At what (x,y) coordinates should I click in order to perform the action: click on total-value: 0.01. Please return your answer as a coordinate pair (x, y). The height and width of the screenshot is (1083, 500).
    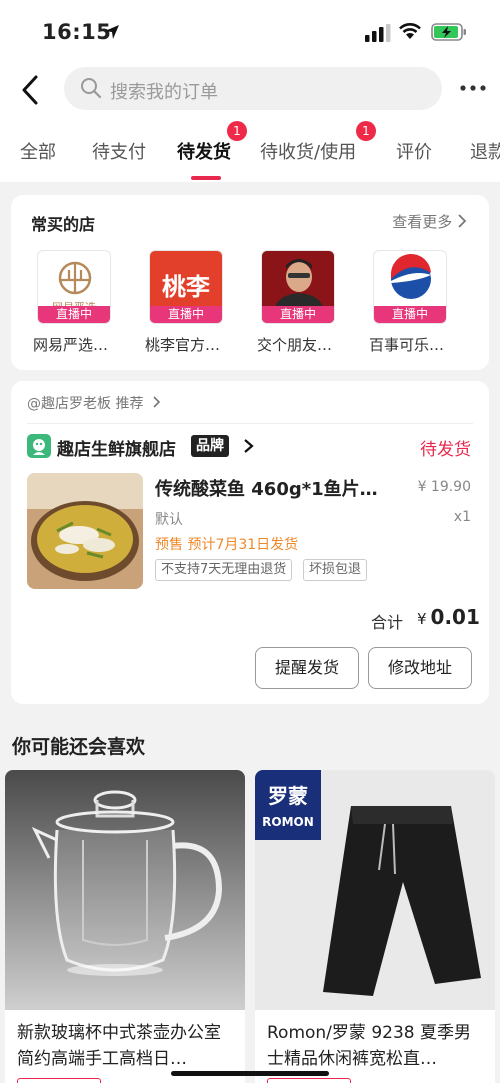
    Looking at the image, I should click on (455, 617).